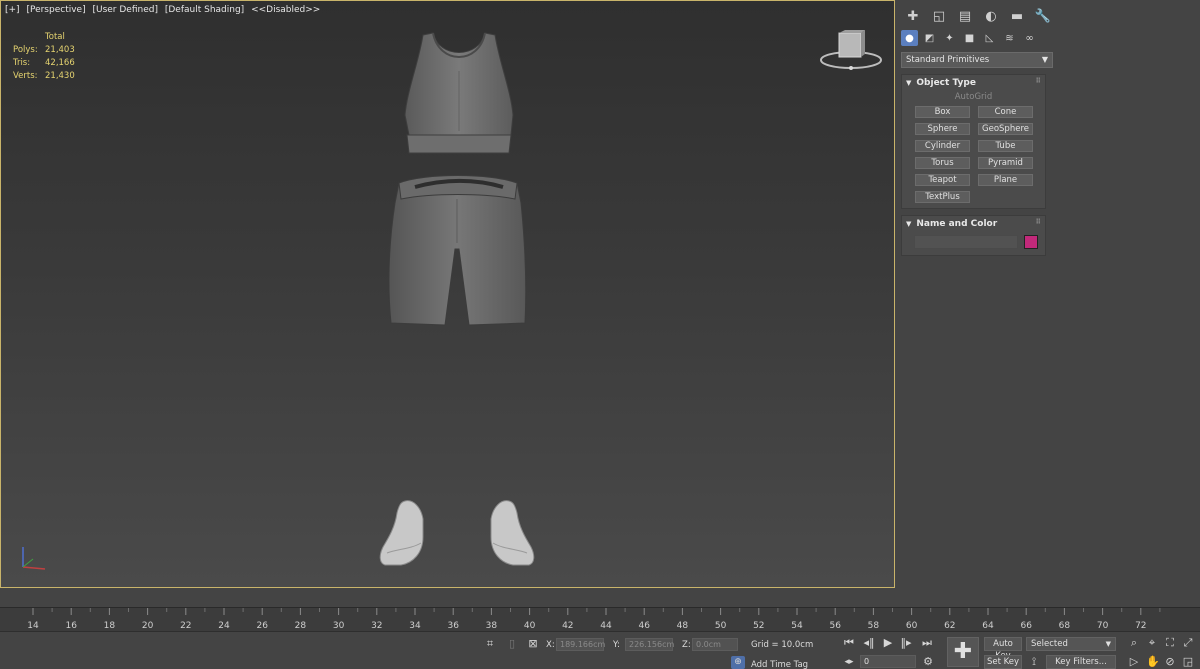 This screenshot has width=1200, height=669. I want to click on create-category-icons: ● ◩ ✦ ■ ◺ ≋ ∞, so click(1048, 39).